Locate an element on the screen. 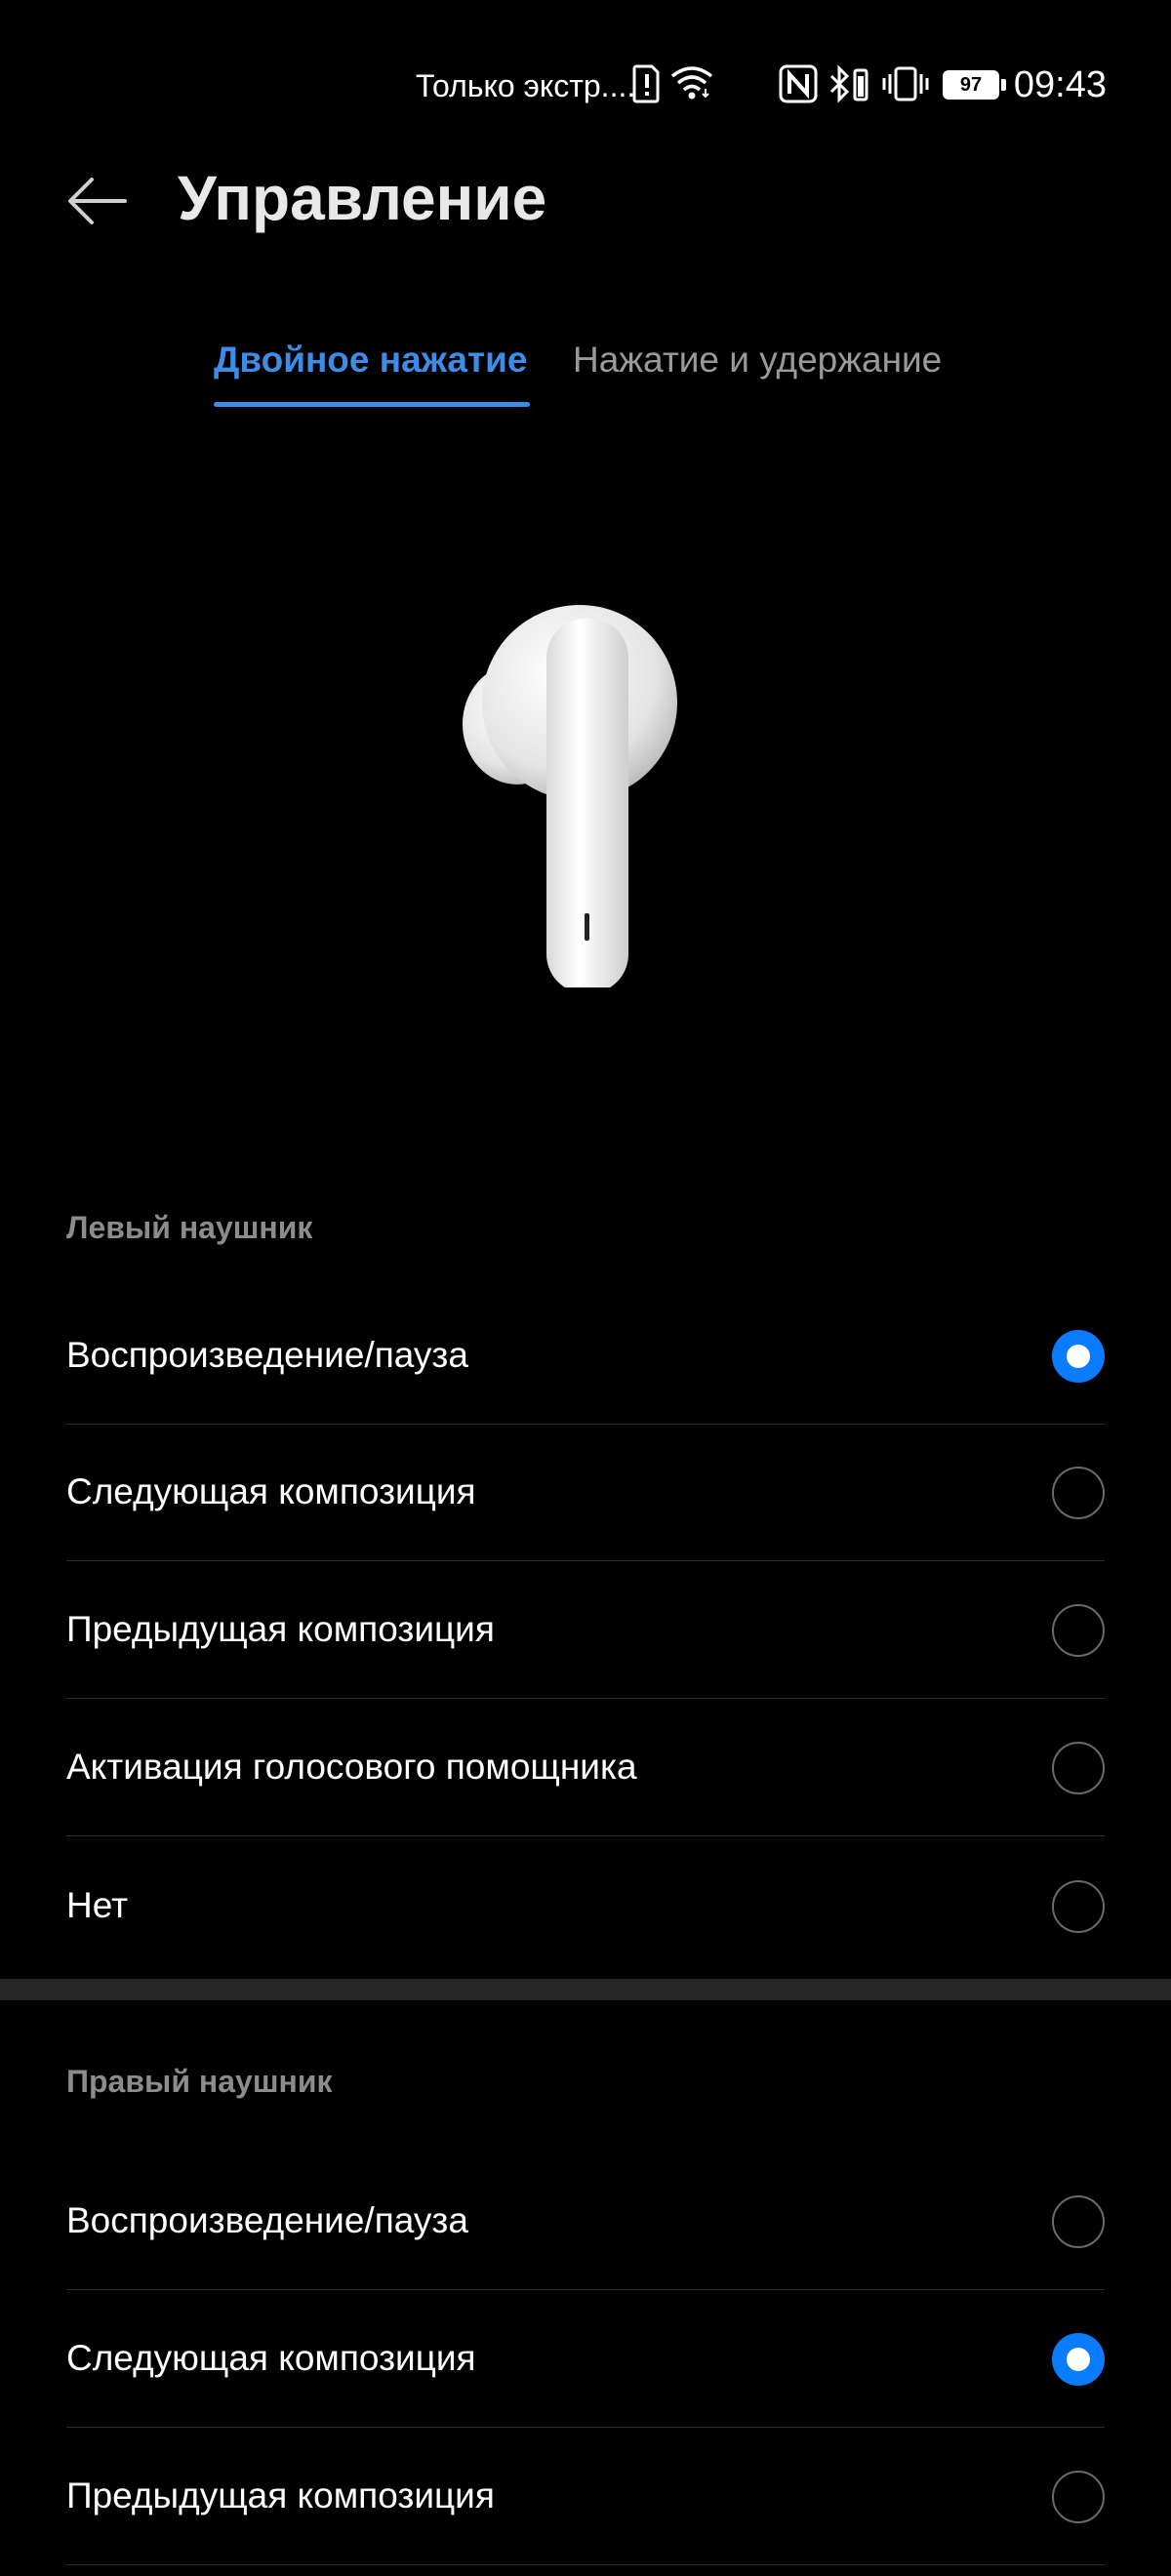  left-option-previous-track: Предыдущая композиция is located at coordinates (585, 1630).